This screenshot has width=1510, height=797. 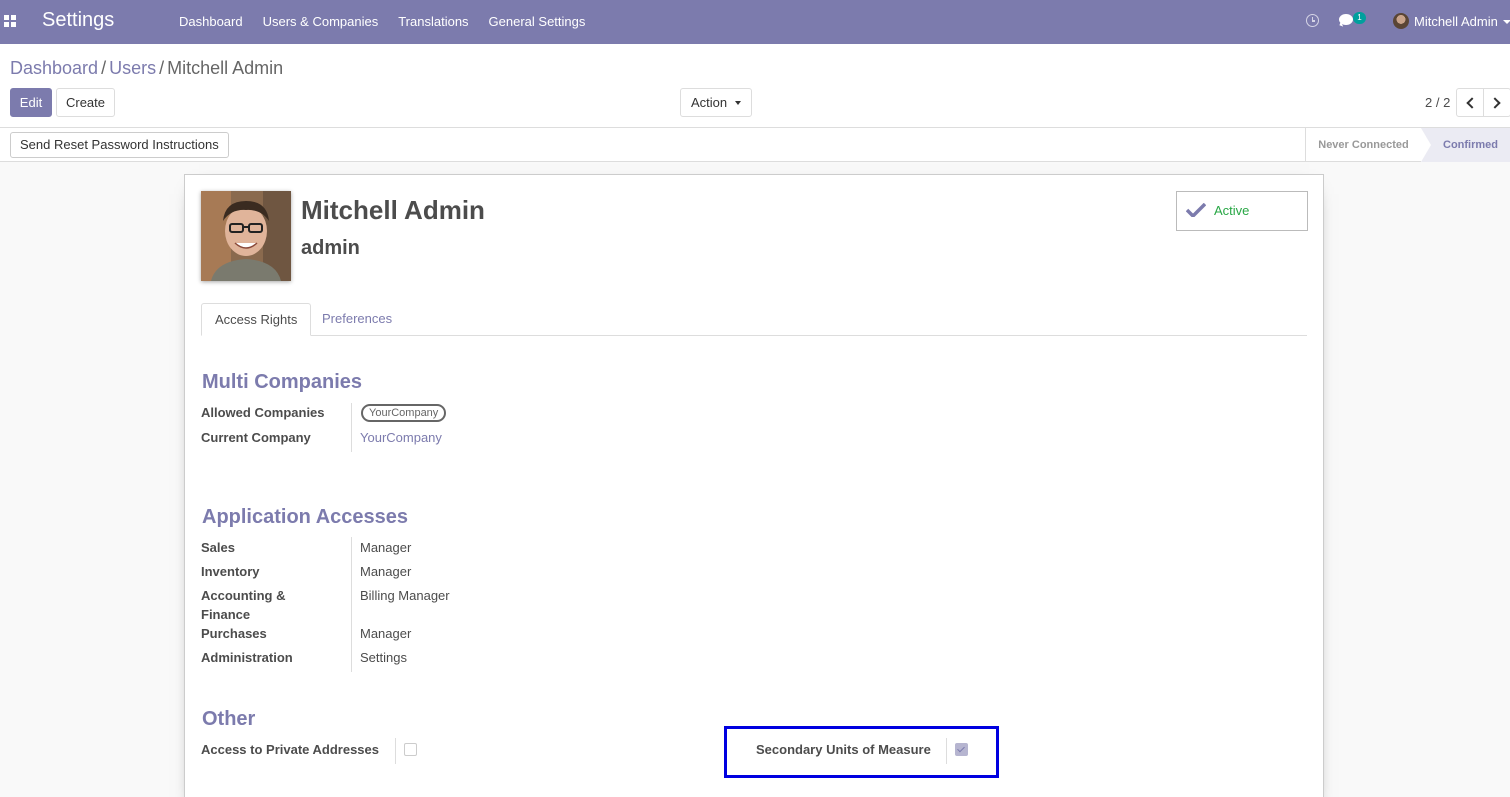 I want to click on user-name-title: Mitchell Admin, so click(x=393, y=210).